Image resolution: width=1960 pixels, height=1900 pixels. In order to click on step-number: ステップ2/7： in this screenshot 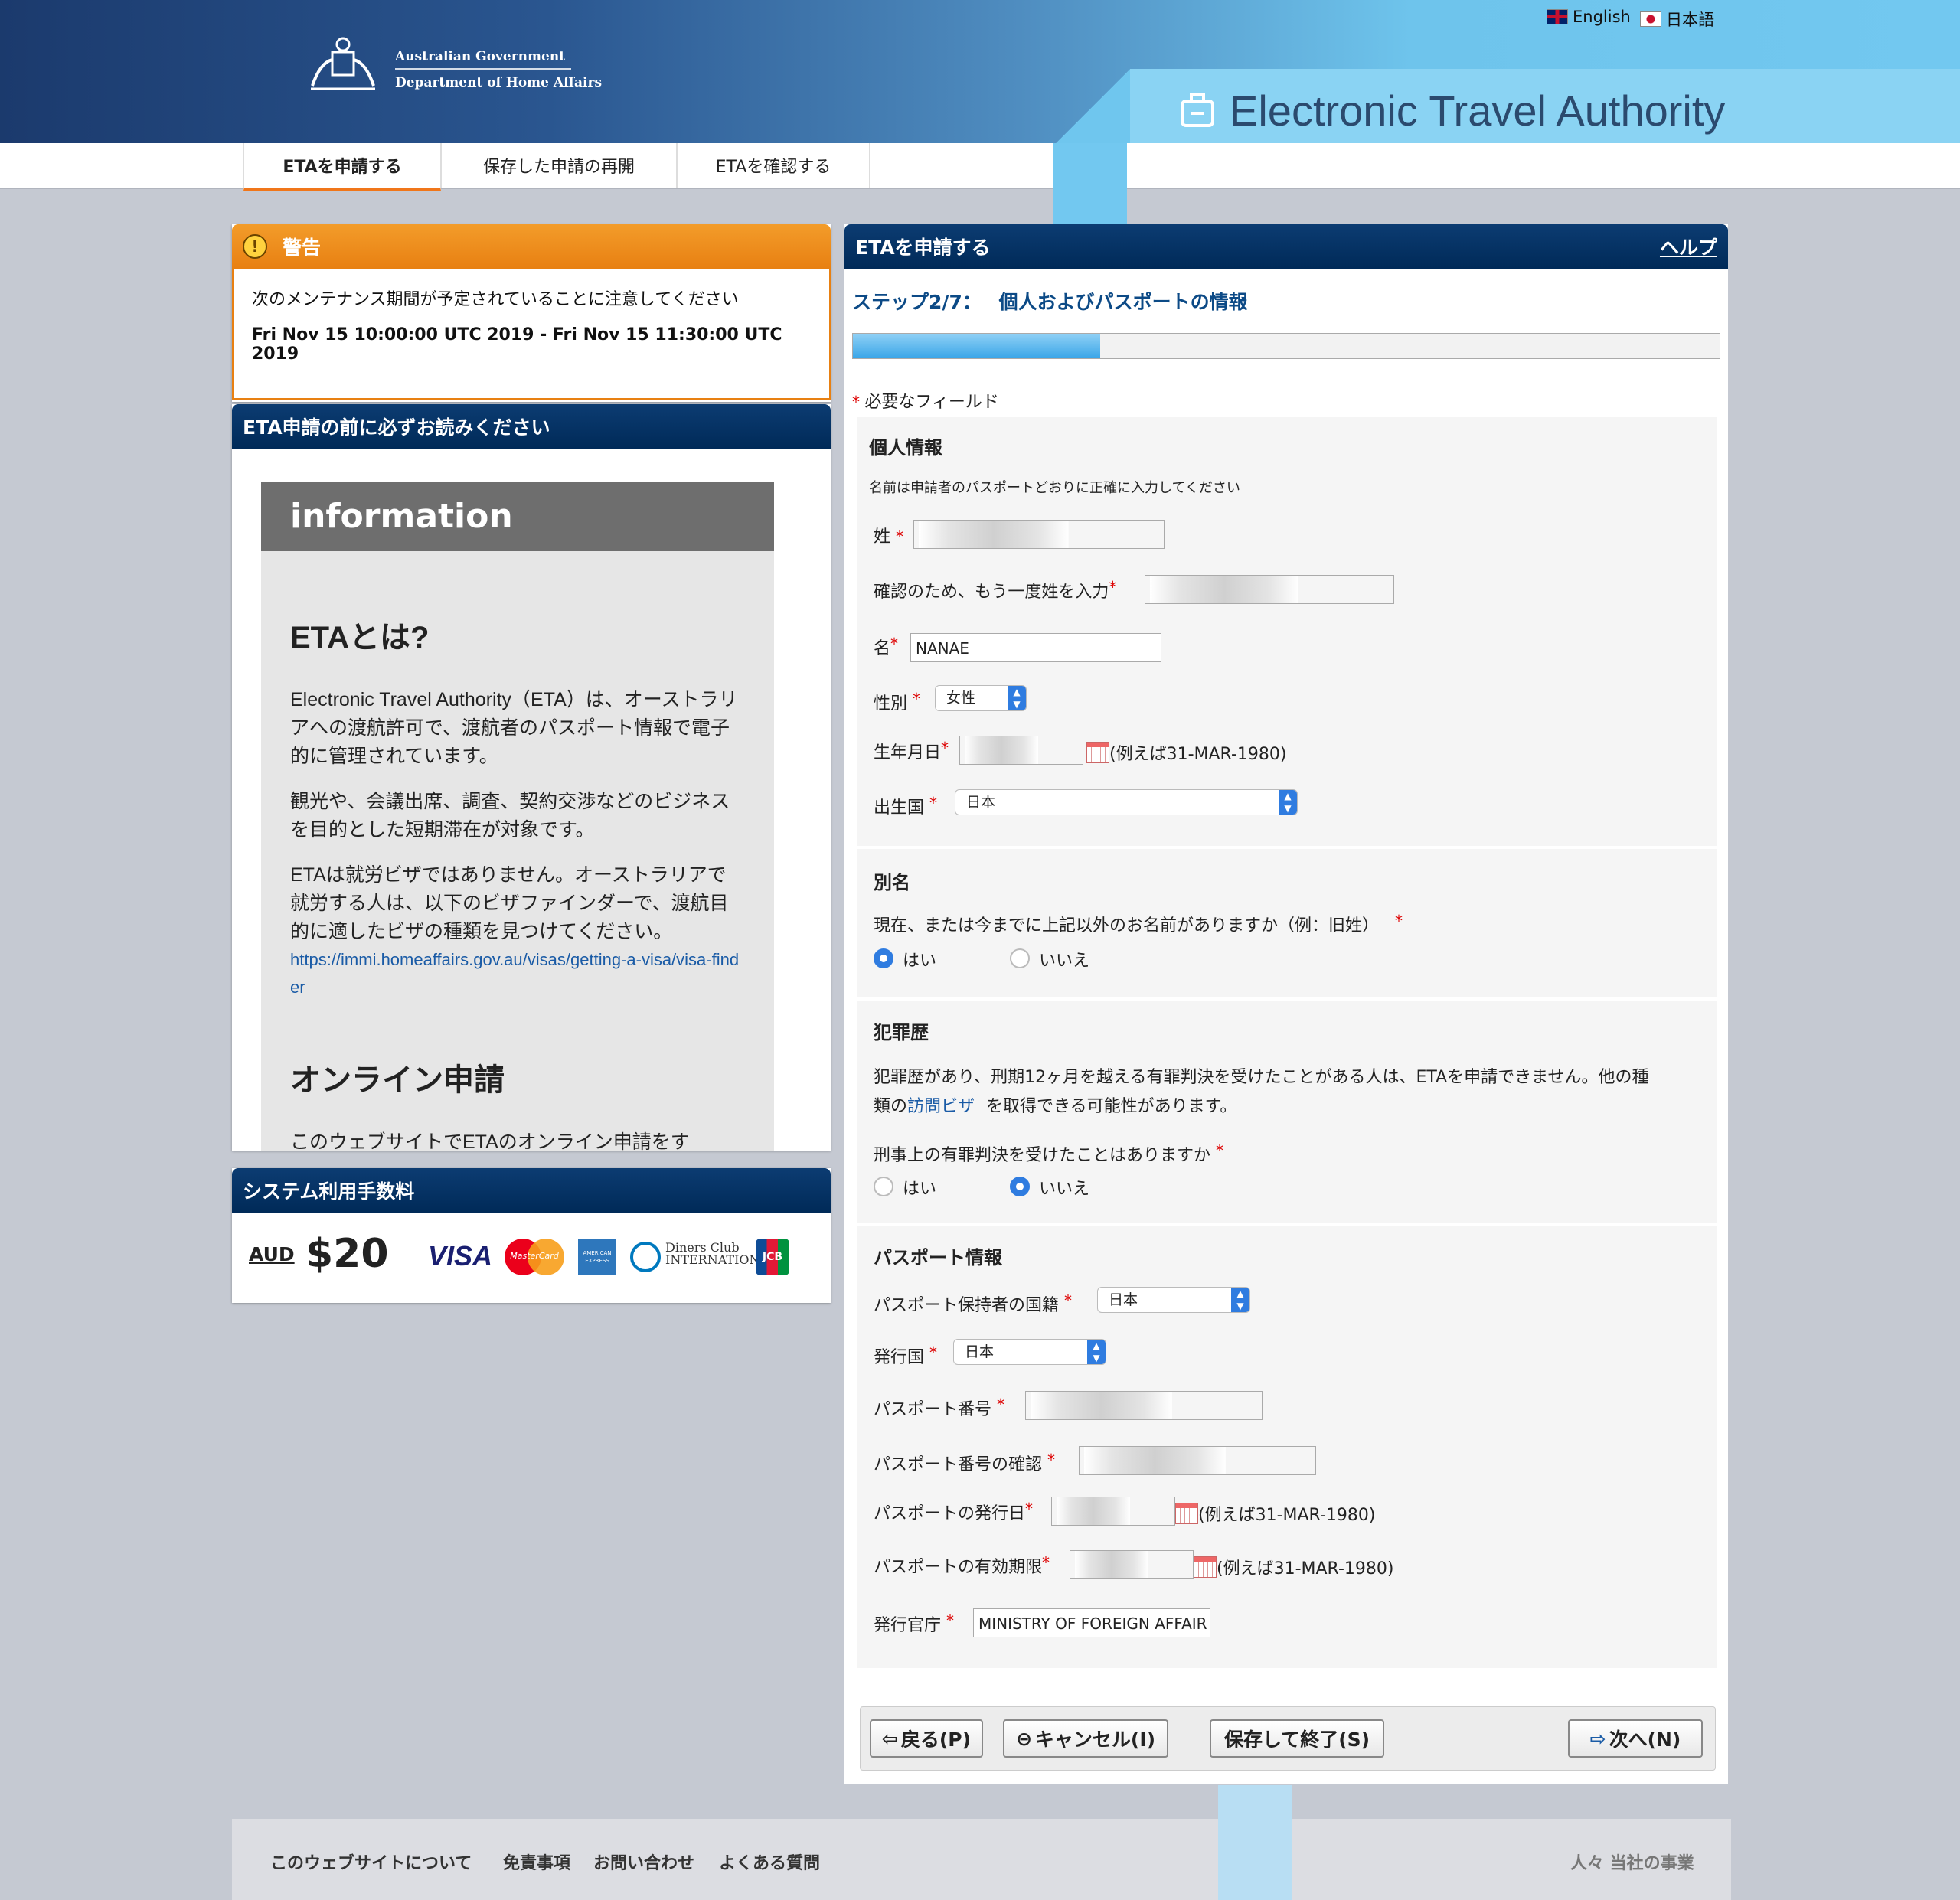, I will do `click(917, 302)`.